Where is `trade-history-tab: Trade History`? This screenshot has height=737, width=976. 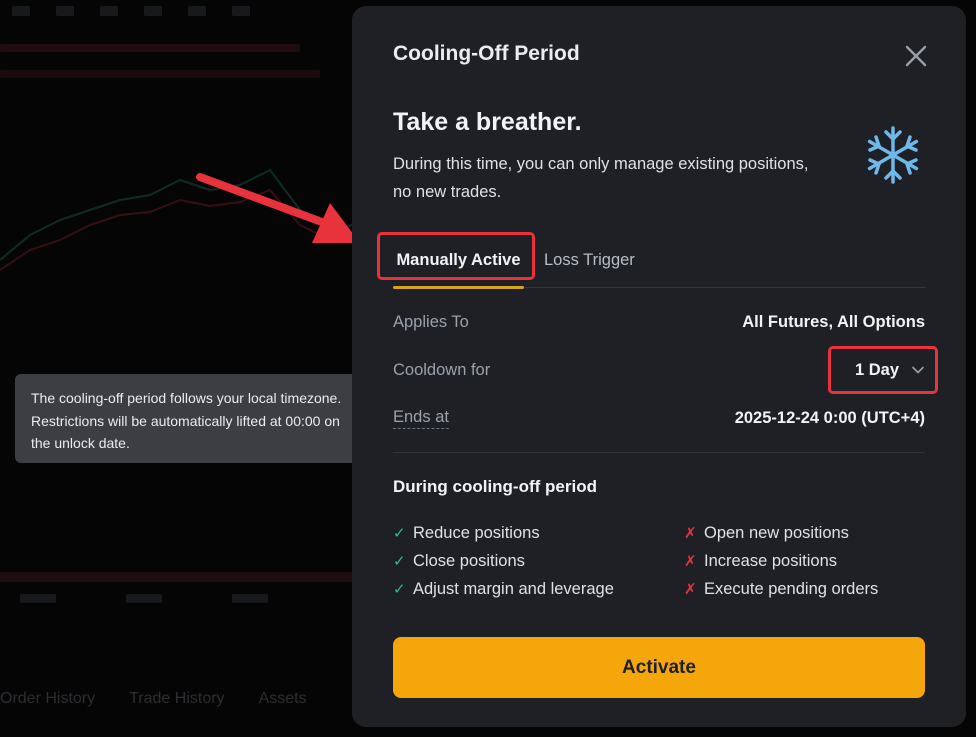 trade-history-tab: Trade History is located at coordinates (176, 699).